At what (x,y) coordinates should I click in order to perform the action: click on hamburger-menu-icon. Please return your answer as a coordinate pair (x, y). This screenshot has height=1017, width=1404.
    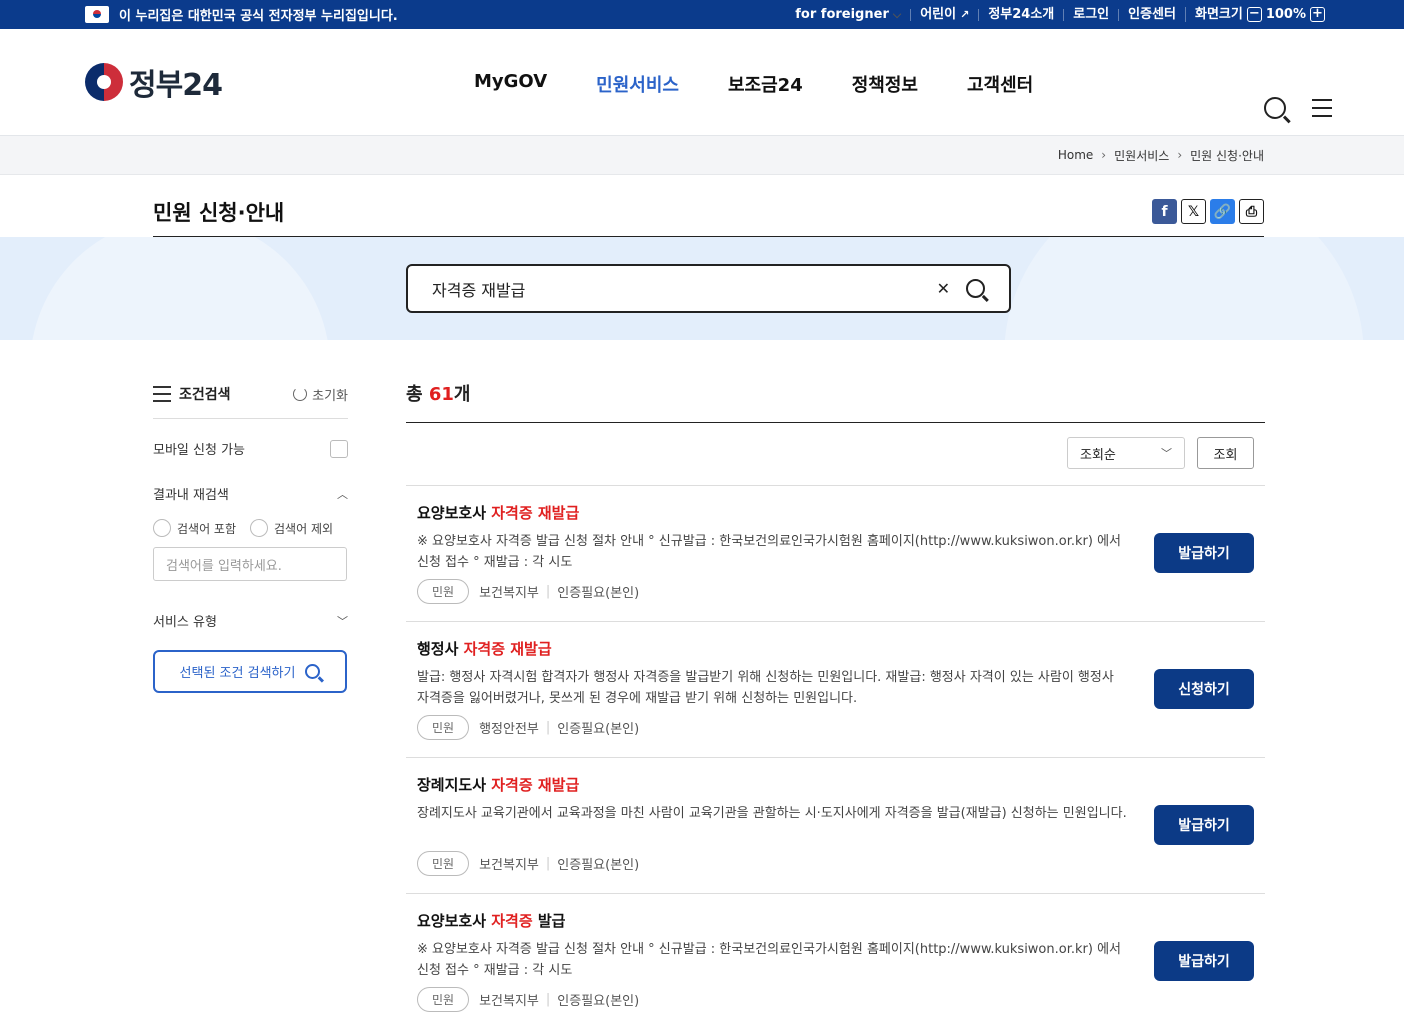
    Looking at the image, I should click on (1322, 108).